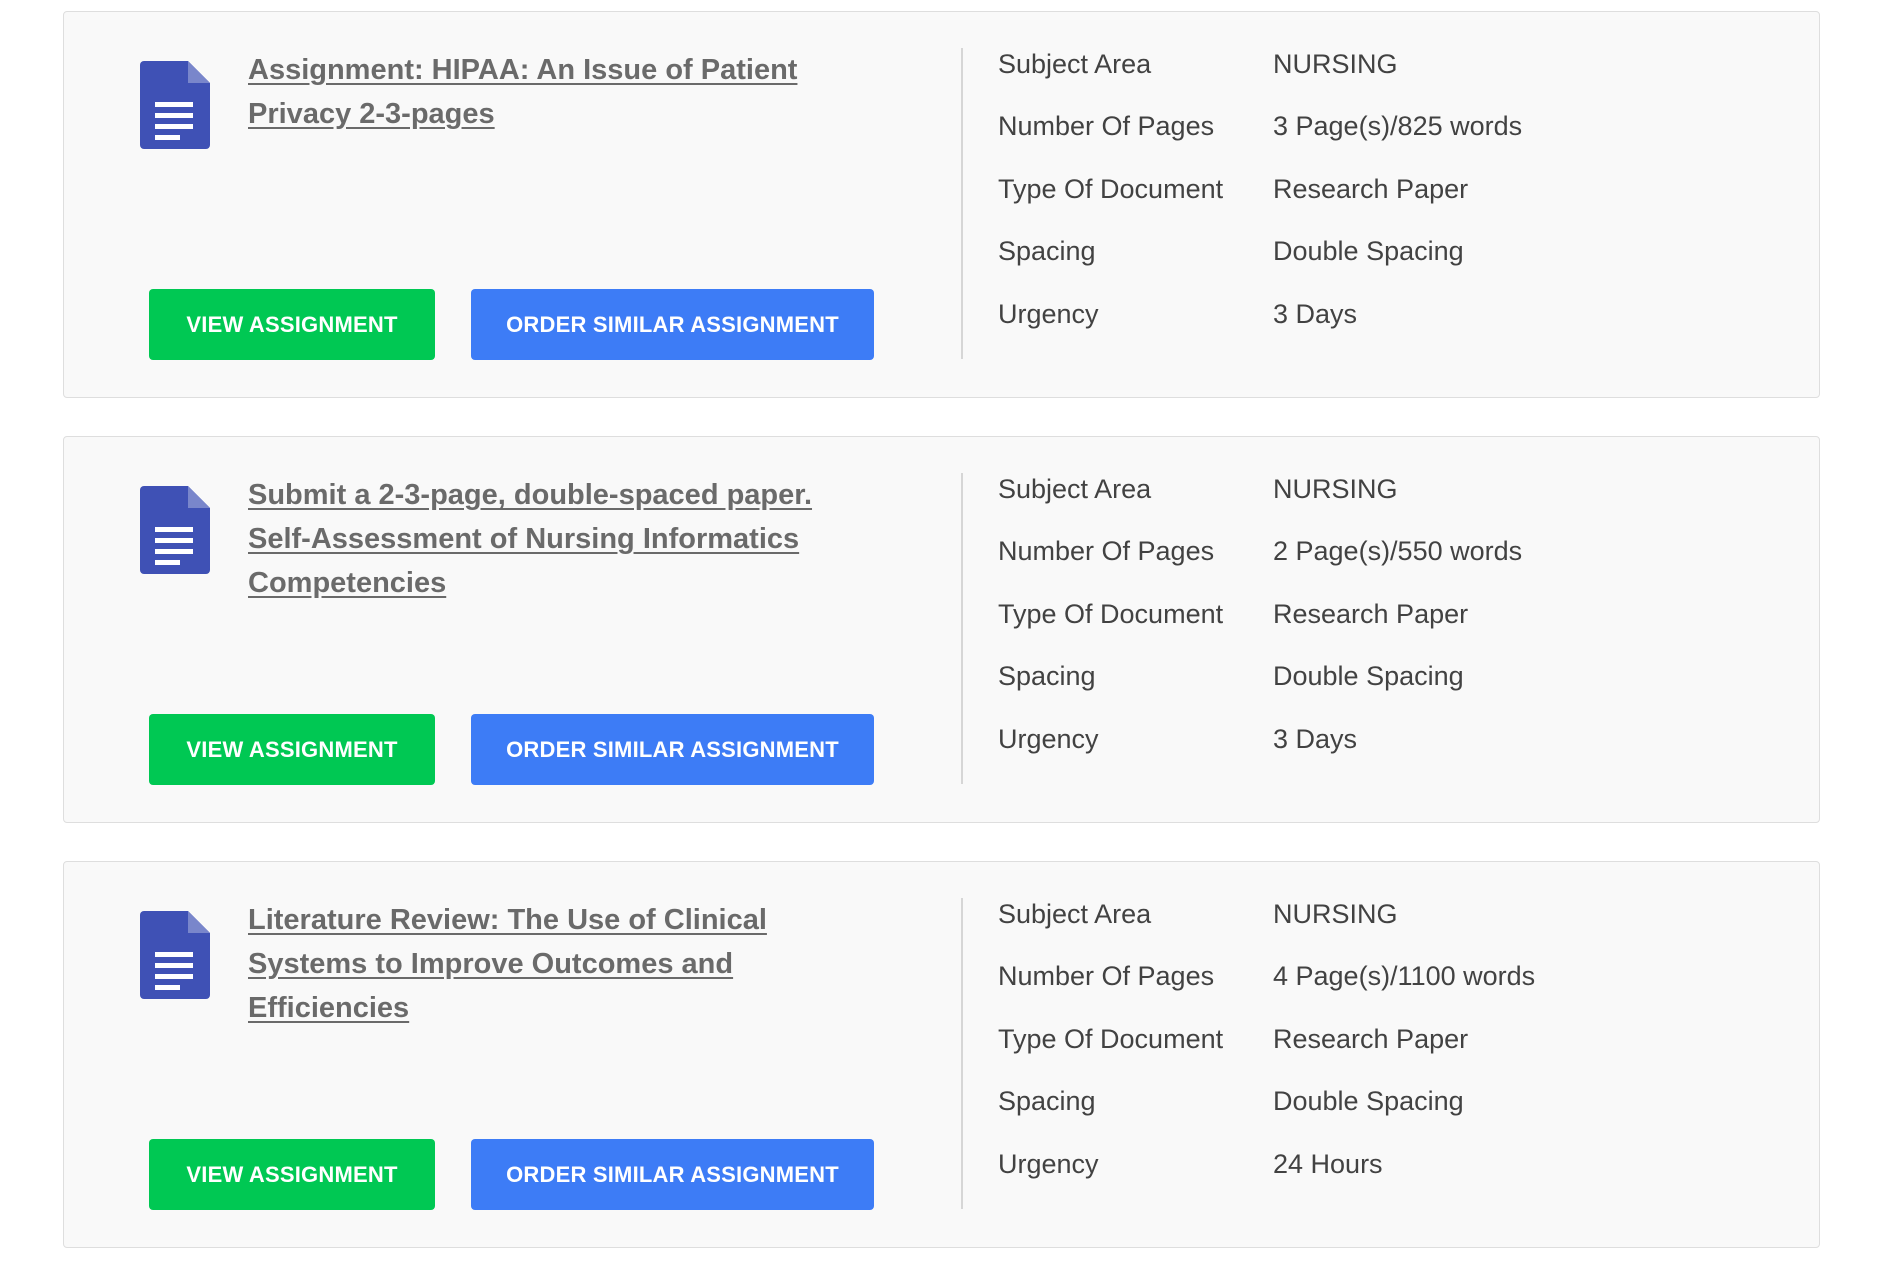 The width and height of the screenshot is (1879, 1286). What do you see at coordinates (1260, 139) in the screenshot?
I see `detail-row-number-of-pages: Number Of Pages 3 Page(s)/825 words` at bounding box center [1260, 139].